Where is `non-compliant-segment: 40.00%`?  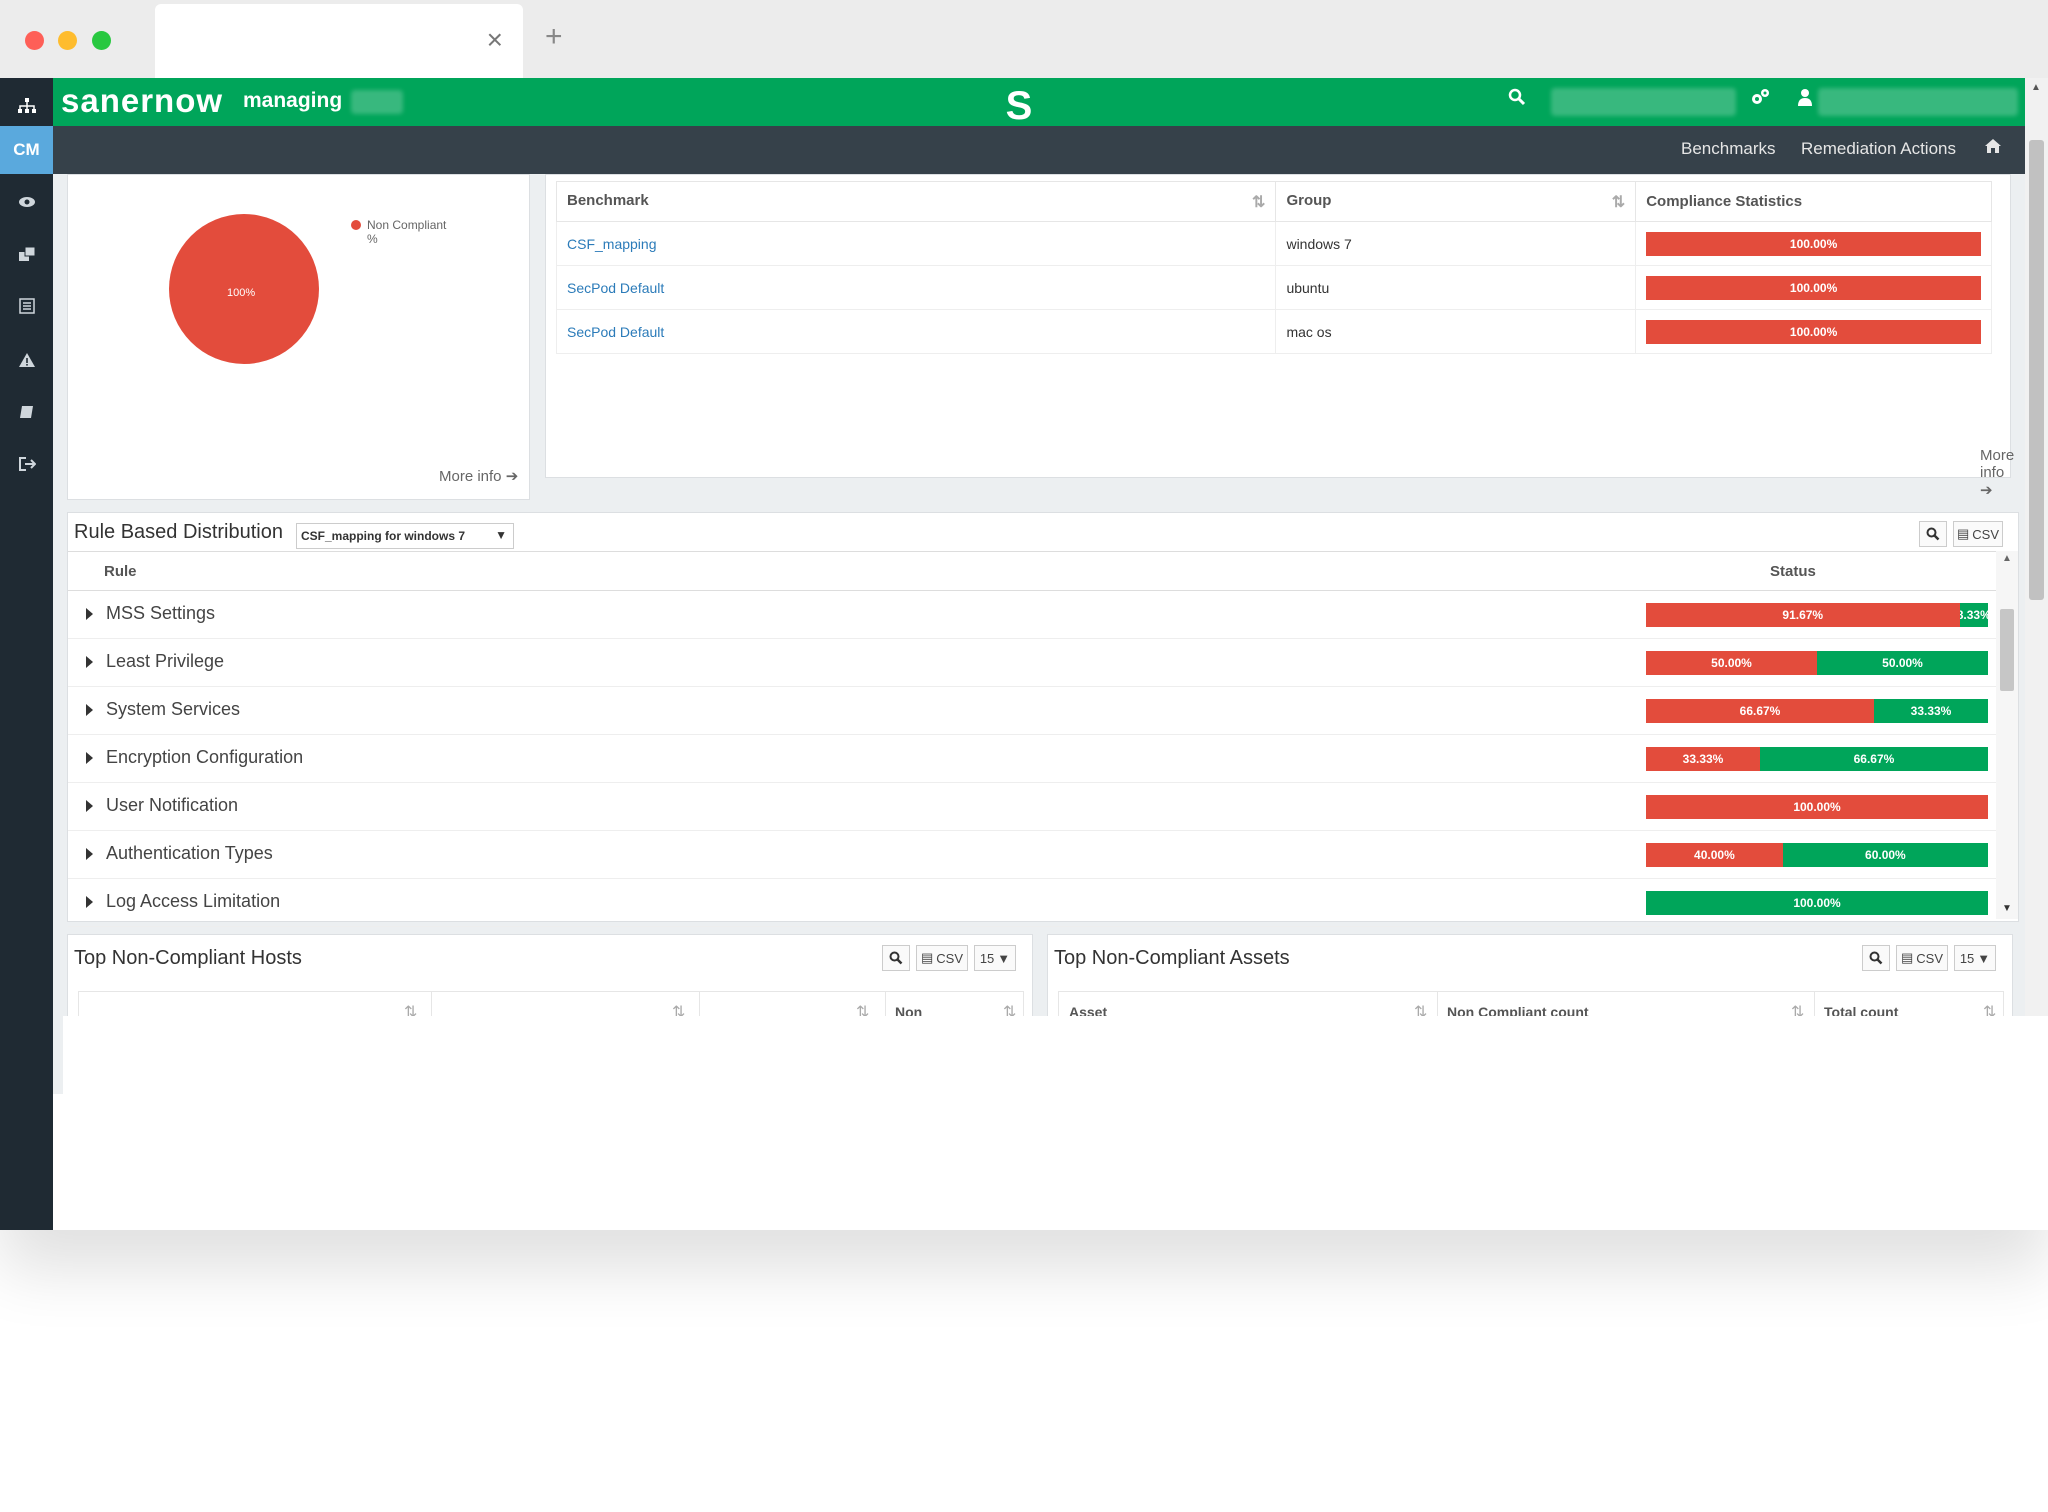 non-compliant-segment: 40.00% is located at coordinates (1714, 855).